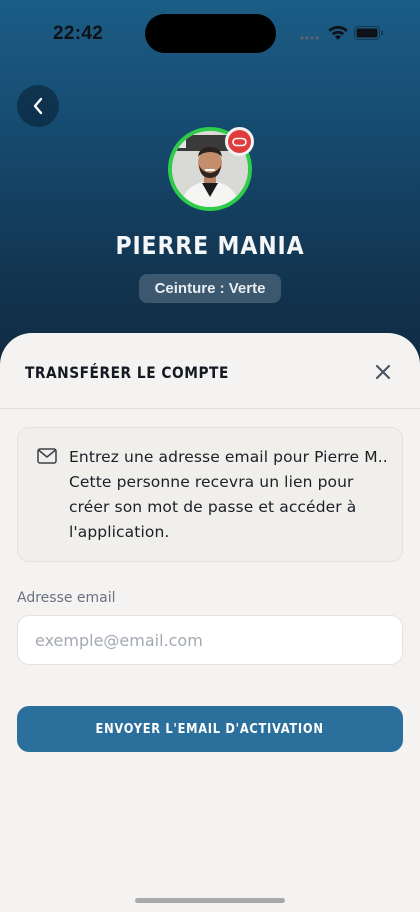 Image resolution: width=420 pixels, height=912 pixels. What do you see at coordinates (211, 169) in the screenshot?
I see `avatar-container` at bounding box center [211, 169].